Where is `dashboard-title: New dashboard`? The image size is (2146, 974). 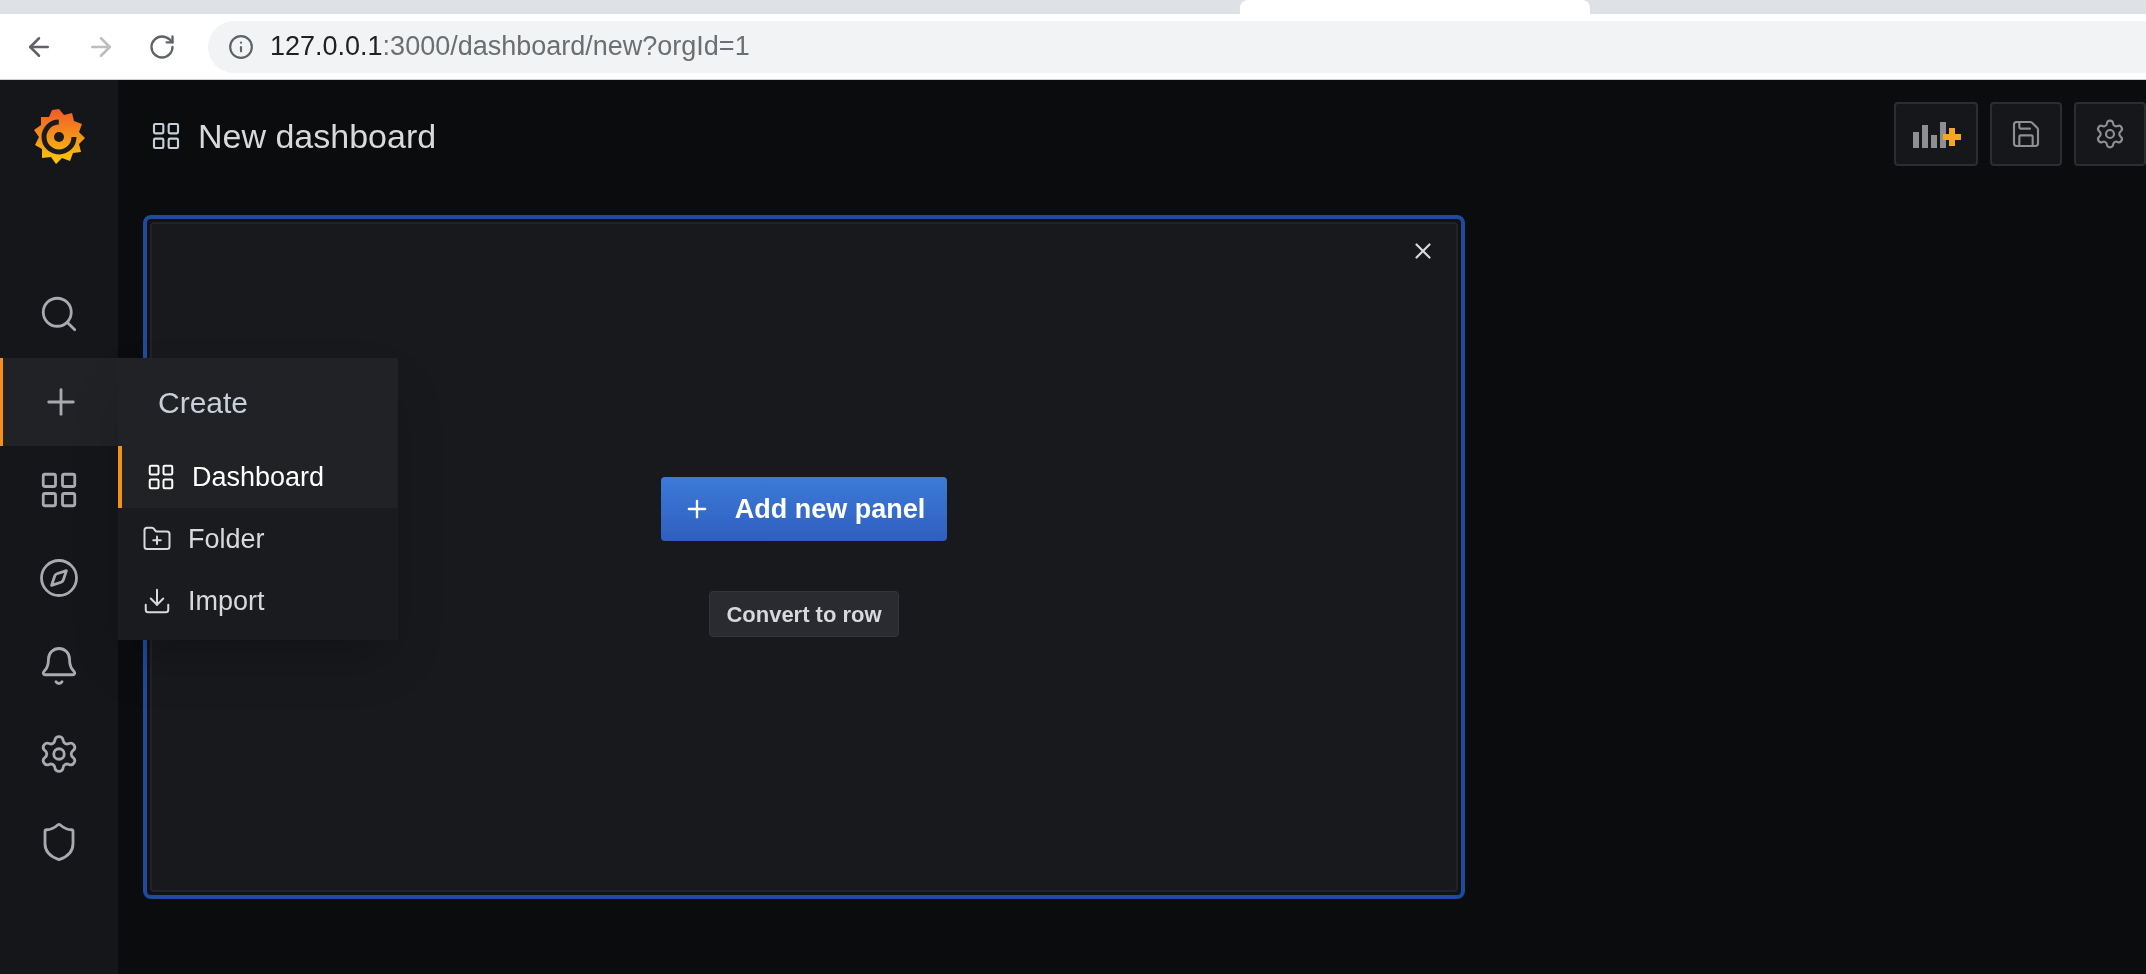
dashboard-title: New dashboard is located at coordinates (317, 136).